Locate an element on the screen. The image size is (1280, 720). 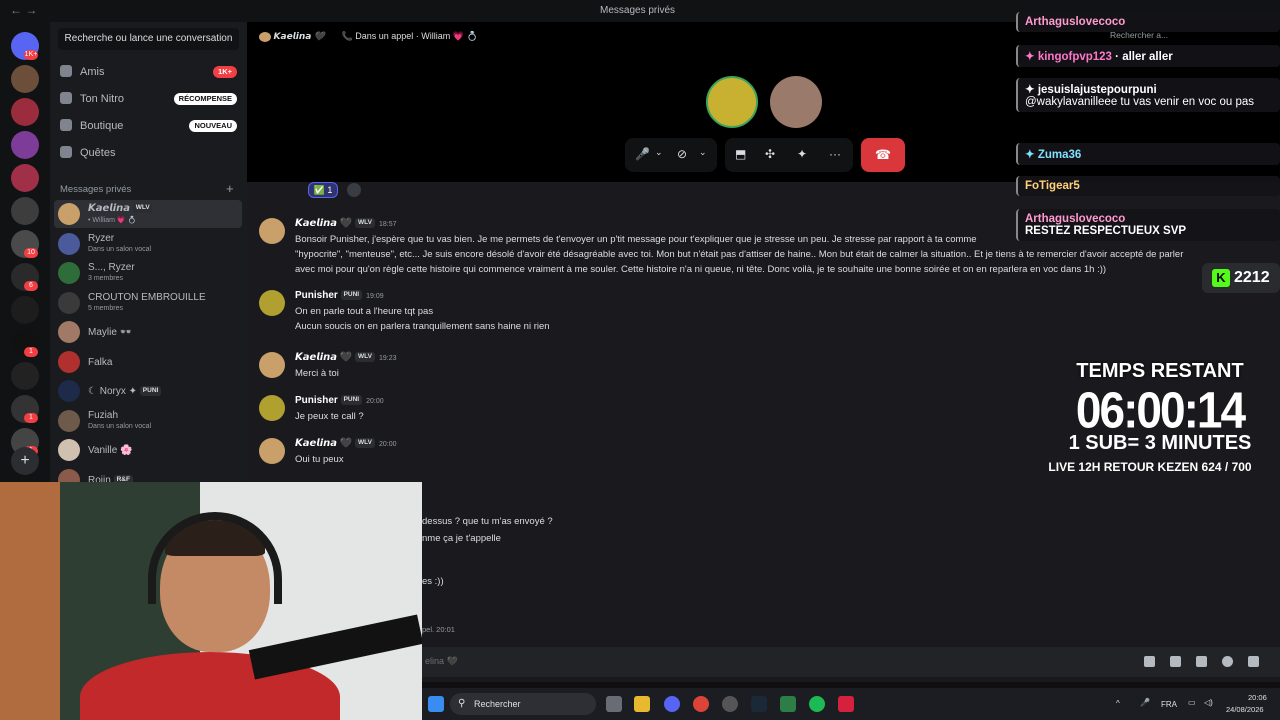
dm-name: Maylie 👓 is located at coordinates (110, 332).